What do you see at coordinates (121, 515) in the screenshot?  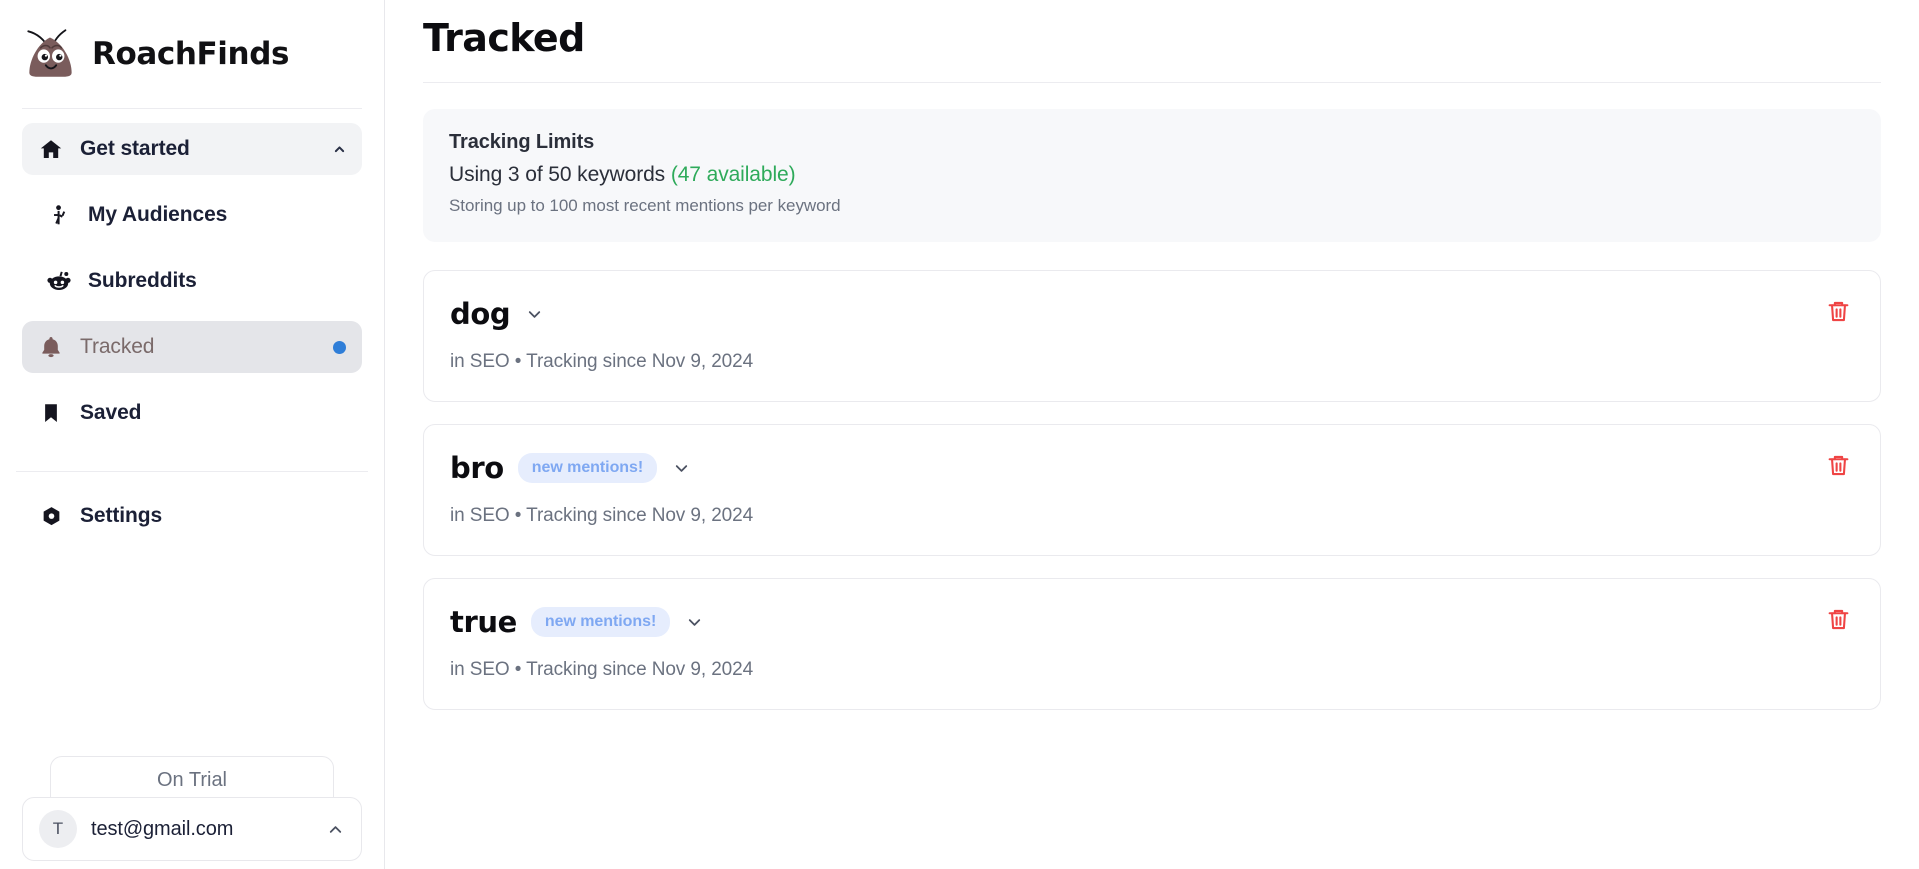 I see `sidebar-item-label: Settings` at bounding box center [121, 515].